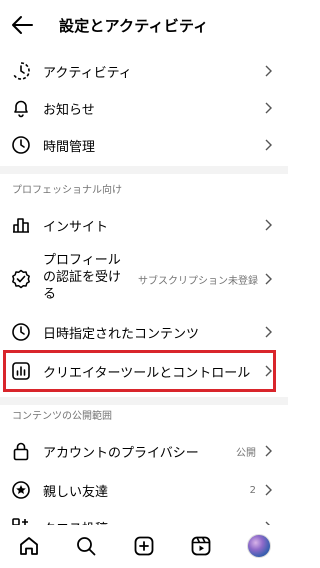  Describe the element at coordinates (76, 227) in the screenshot. I see `settings-item-label: インサイト` at that location.